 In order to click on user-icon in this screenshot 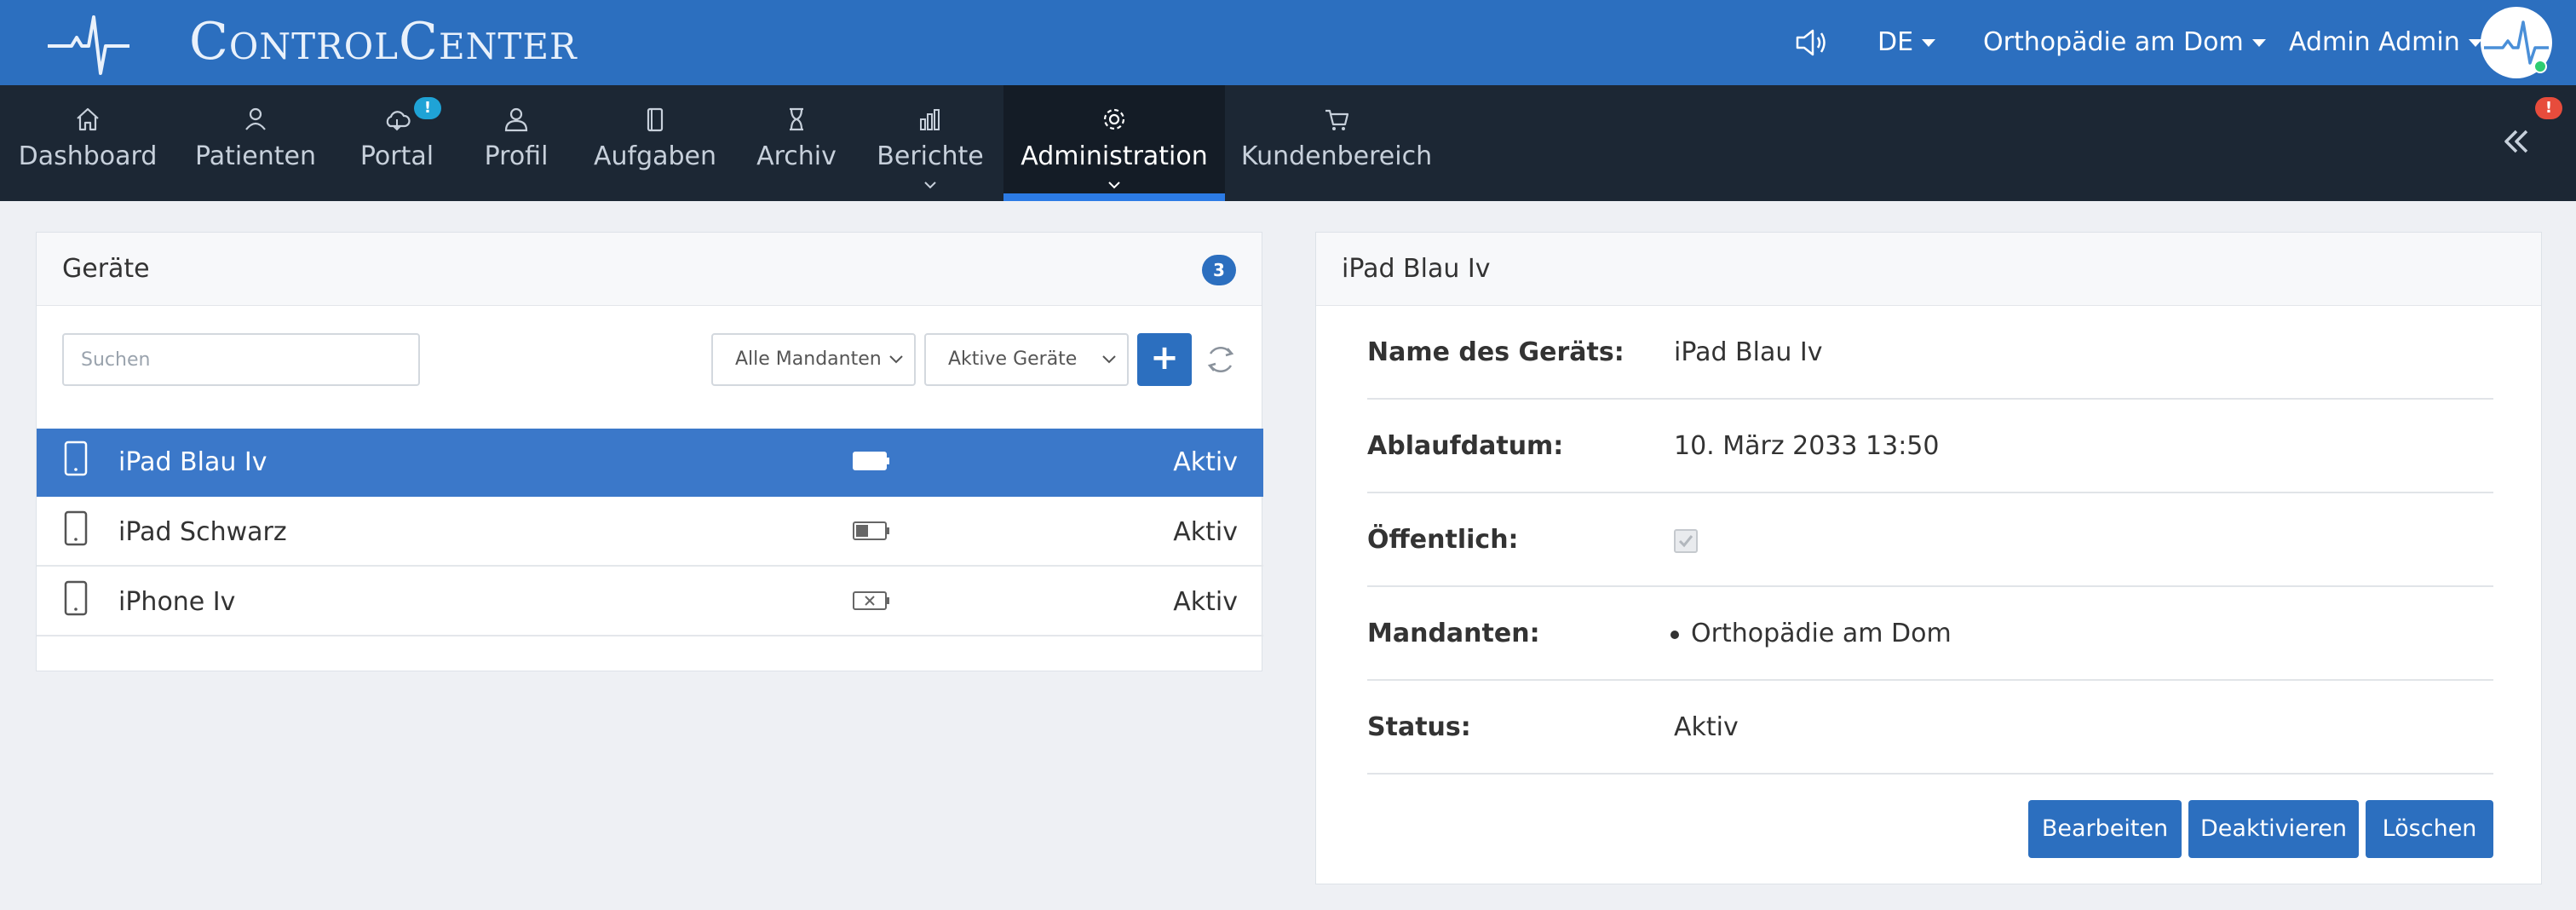, I will do `click(516, 119)`.